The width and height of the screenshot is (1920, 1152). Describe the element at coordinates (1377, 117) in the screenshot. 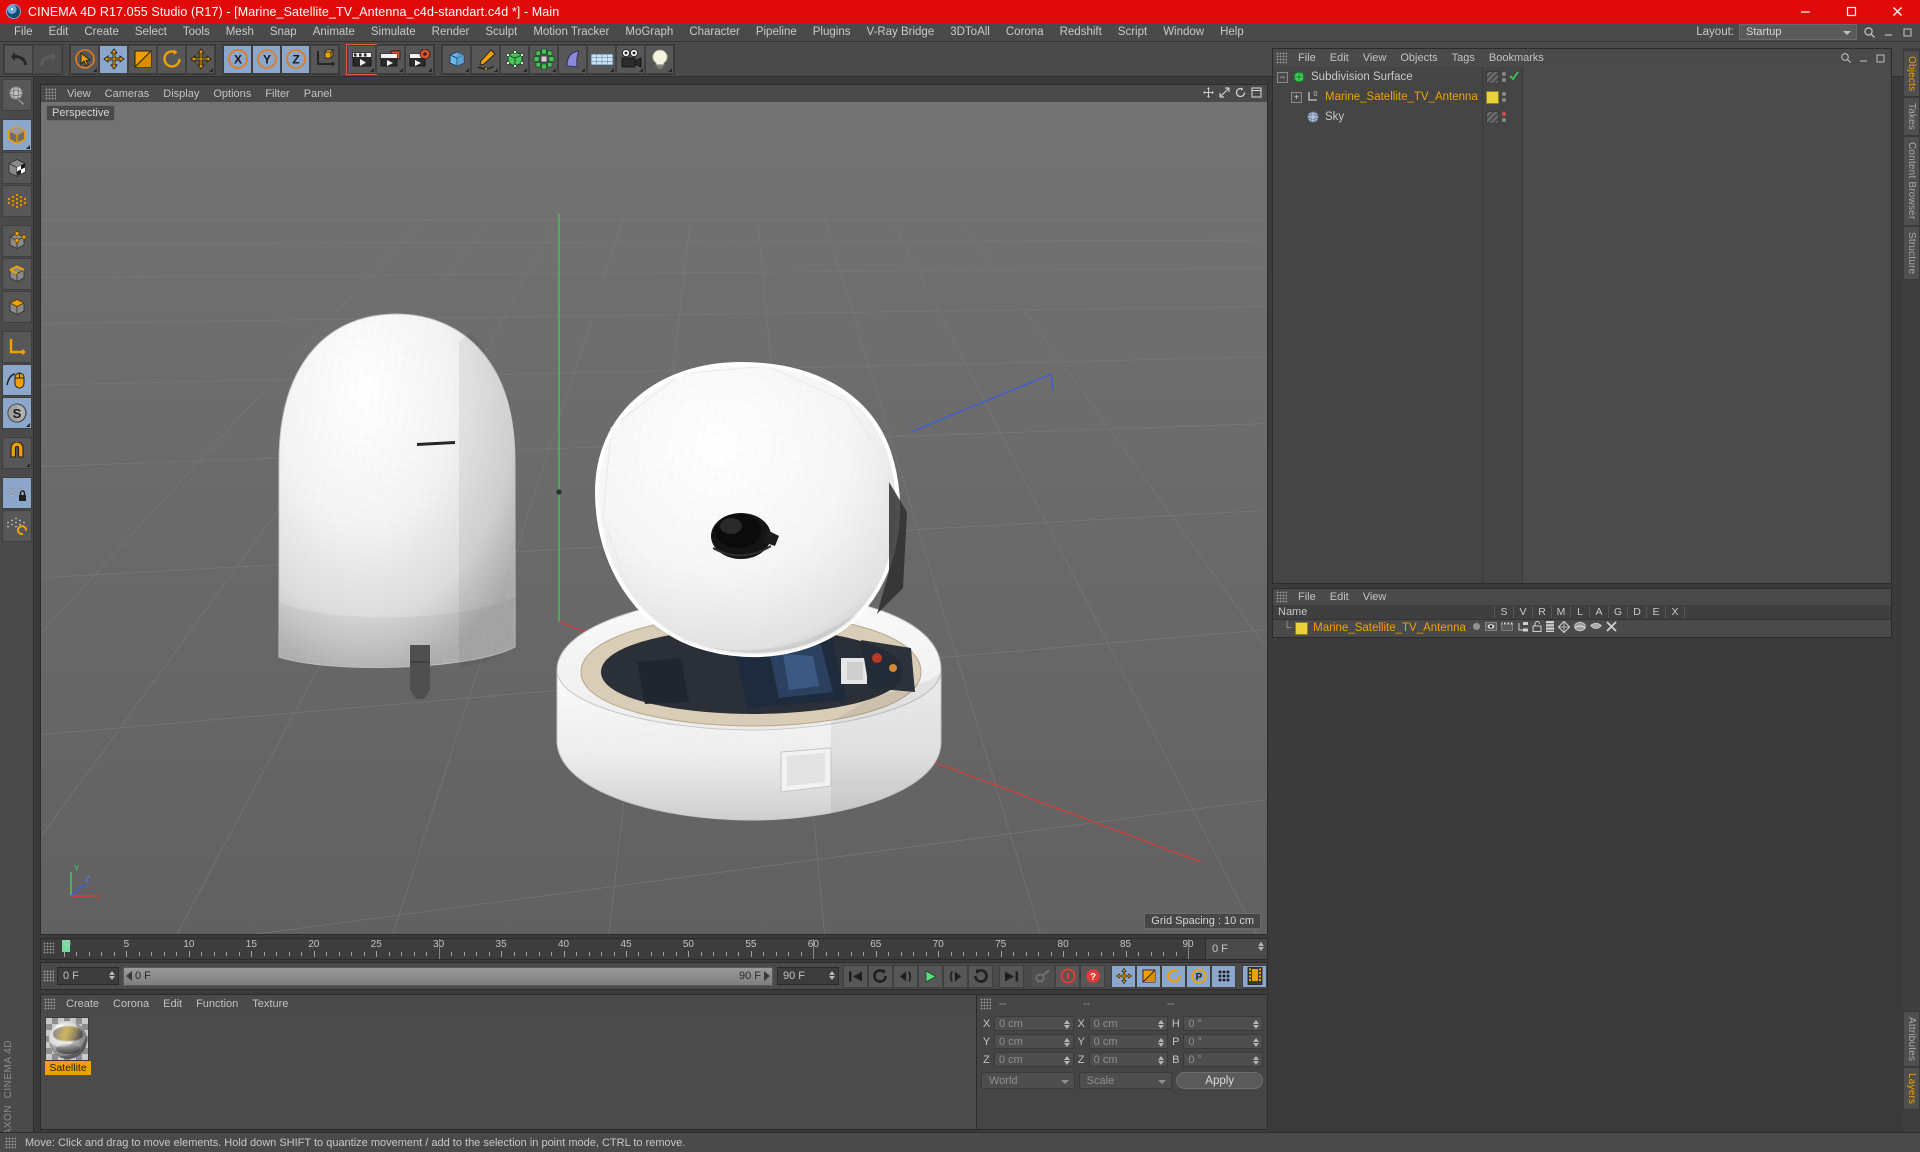

I see `object-row-sky: Sky` at that location.